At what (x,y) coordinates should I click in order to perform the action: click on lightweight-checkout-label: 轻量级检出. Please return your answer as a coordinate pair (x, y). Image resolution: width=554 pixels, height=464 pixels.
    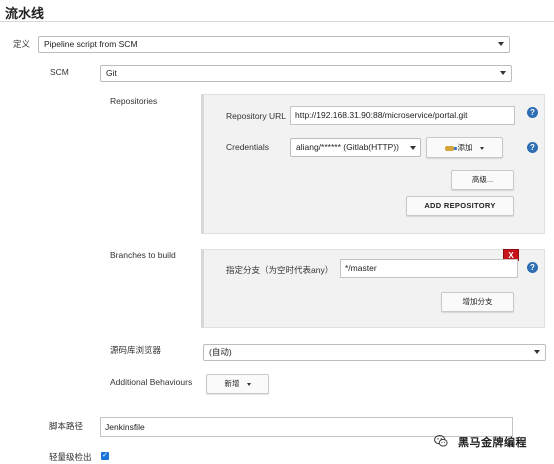
    Looking at the image, I should click on (70, 457).